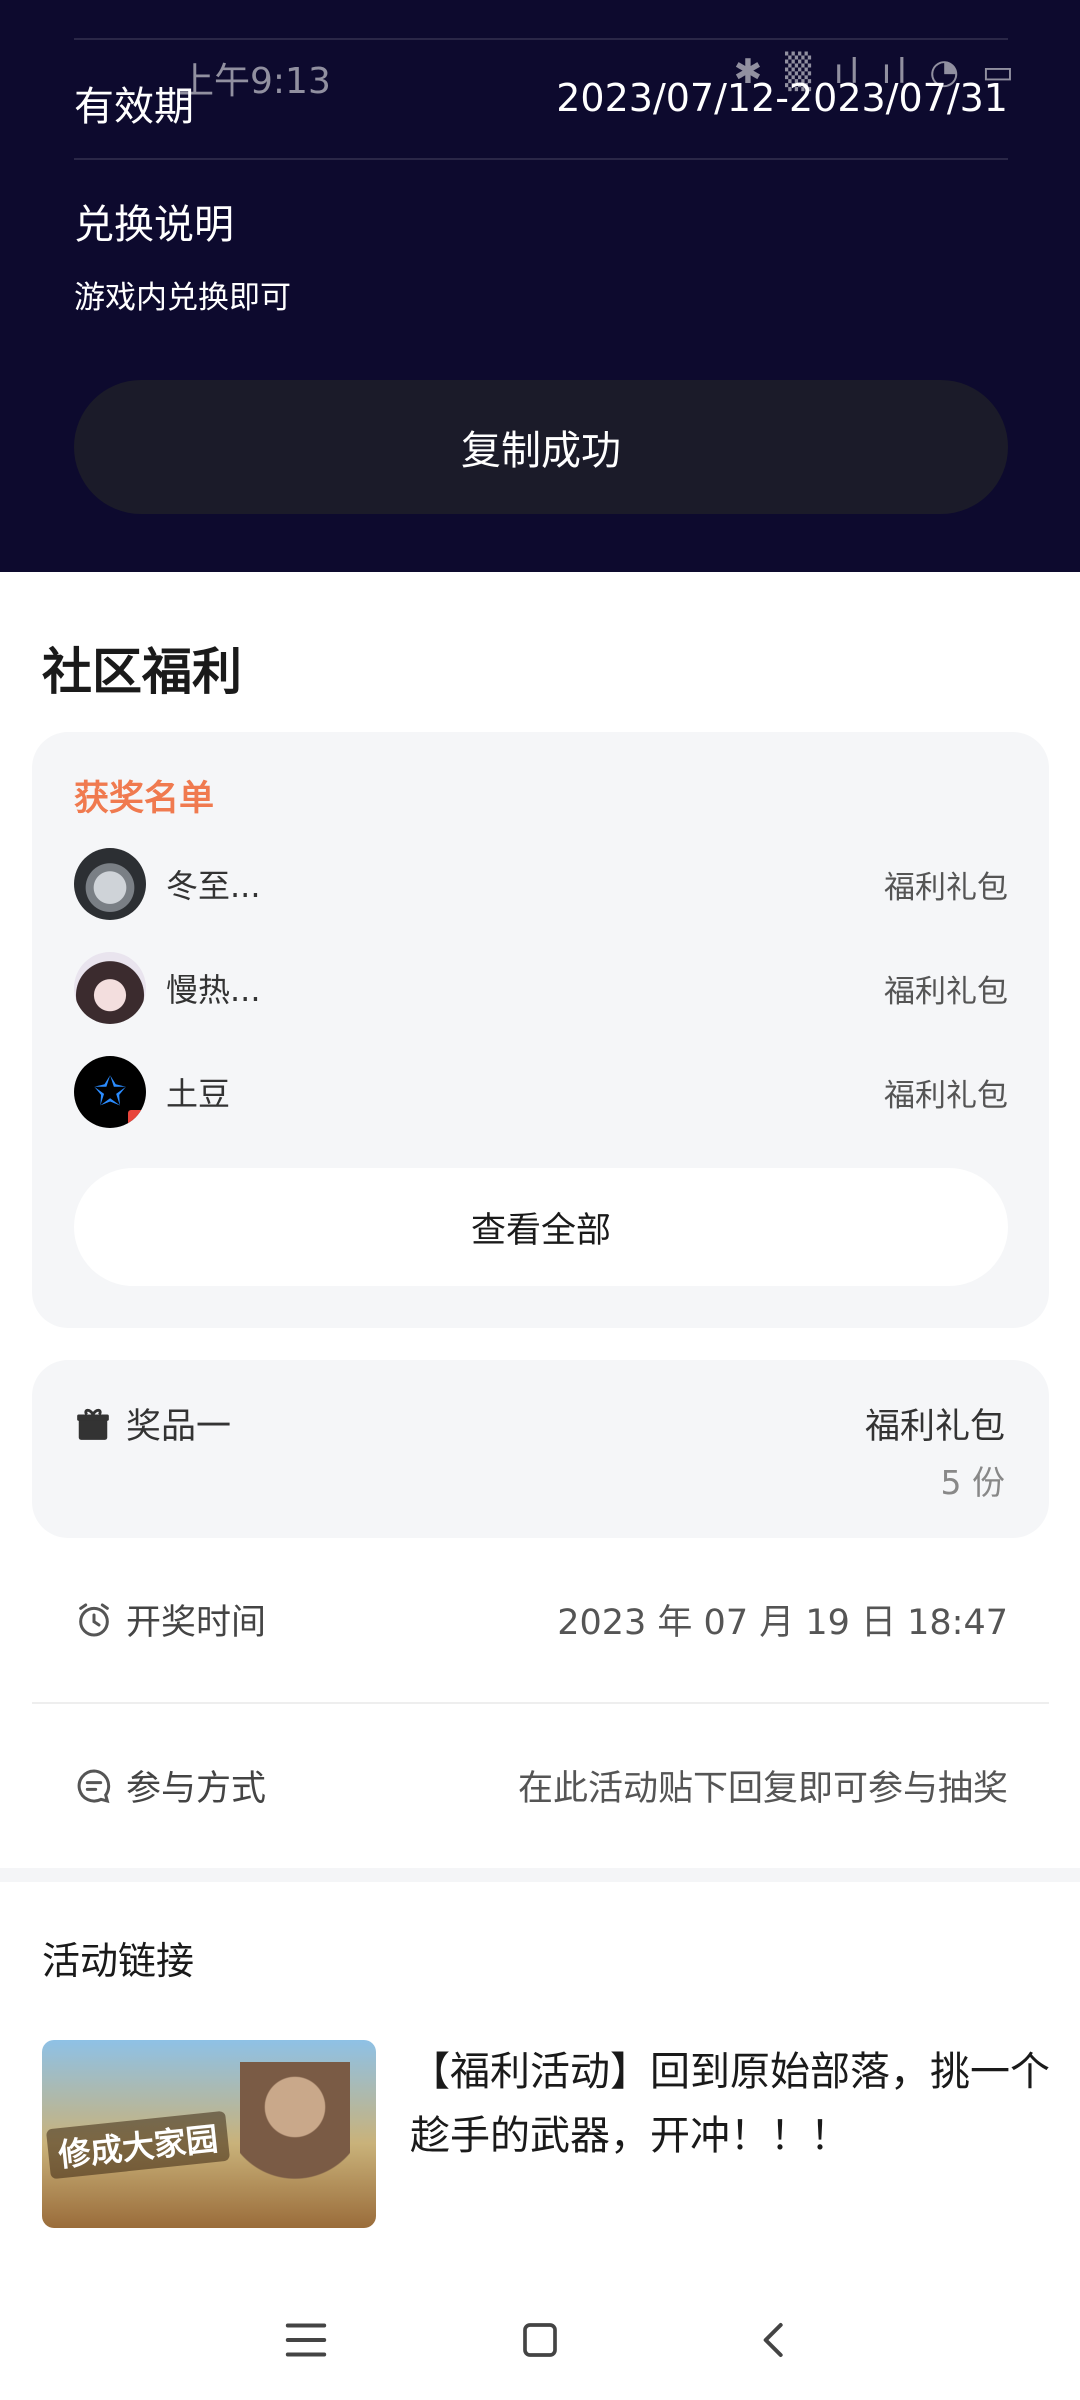  What do you see at coordinates (295, 2137) in the screenshot?
I see `character-illustration` at bounding box center [295, 2137].